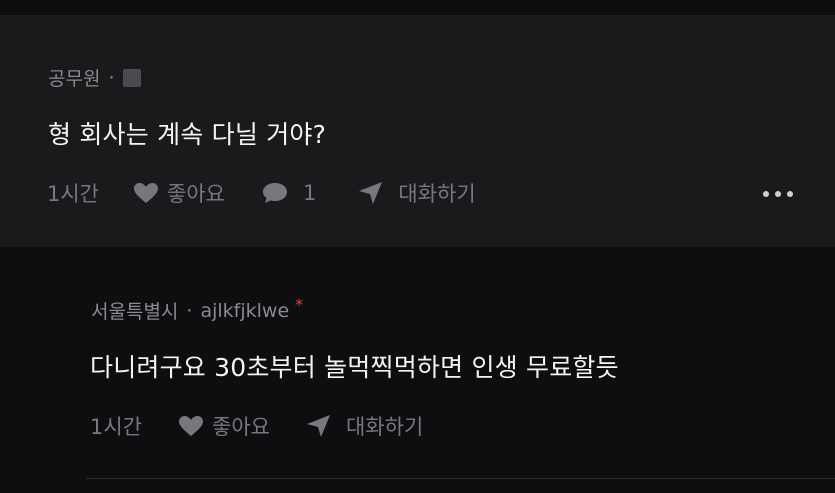  I want to click on reply-actions: 1시간 좋아요 대화하기, so click(256, 426).